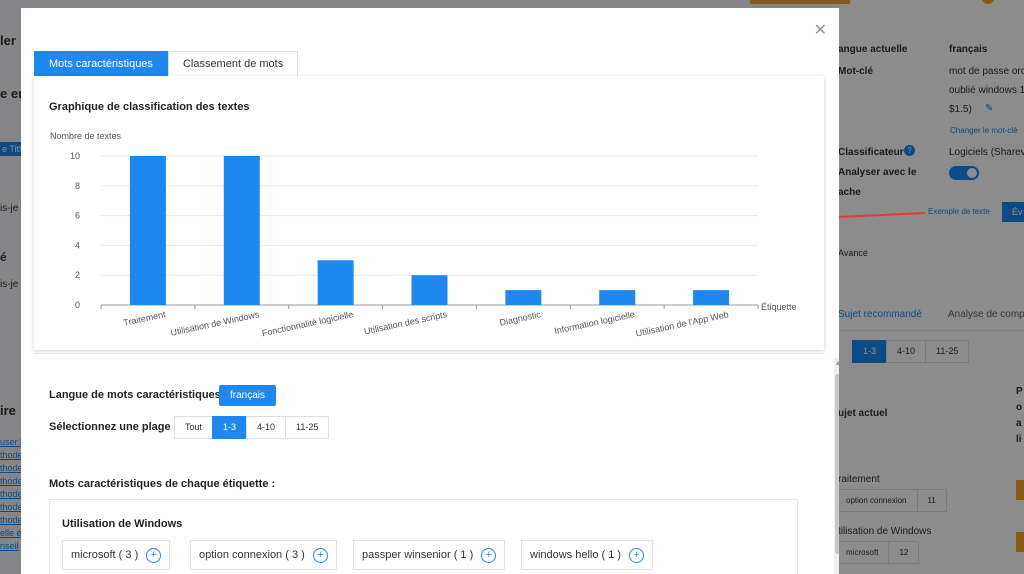  I want to click on plage-label: Sélectionnez une plage :, so click(113, 427).